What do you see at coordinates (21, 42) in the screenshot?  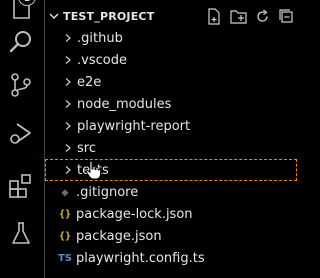 I see `search-icon` at bounding box center [21, 42].